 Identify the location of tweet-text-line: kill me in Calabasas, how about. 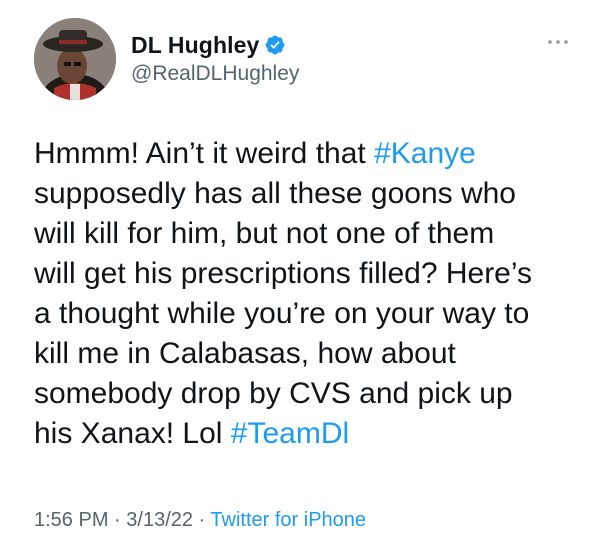
(304, 354).